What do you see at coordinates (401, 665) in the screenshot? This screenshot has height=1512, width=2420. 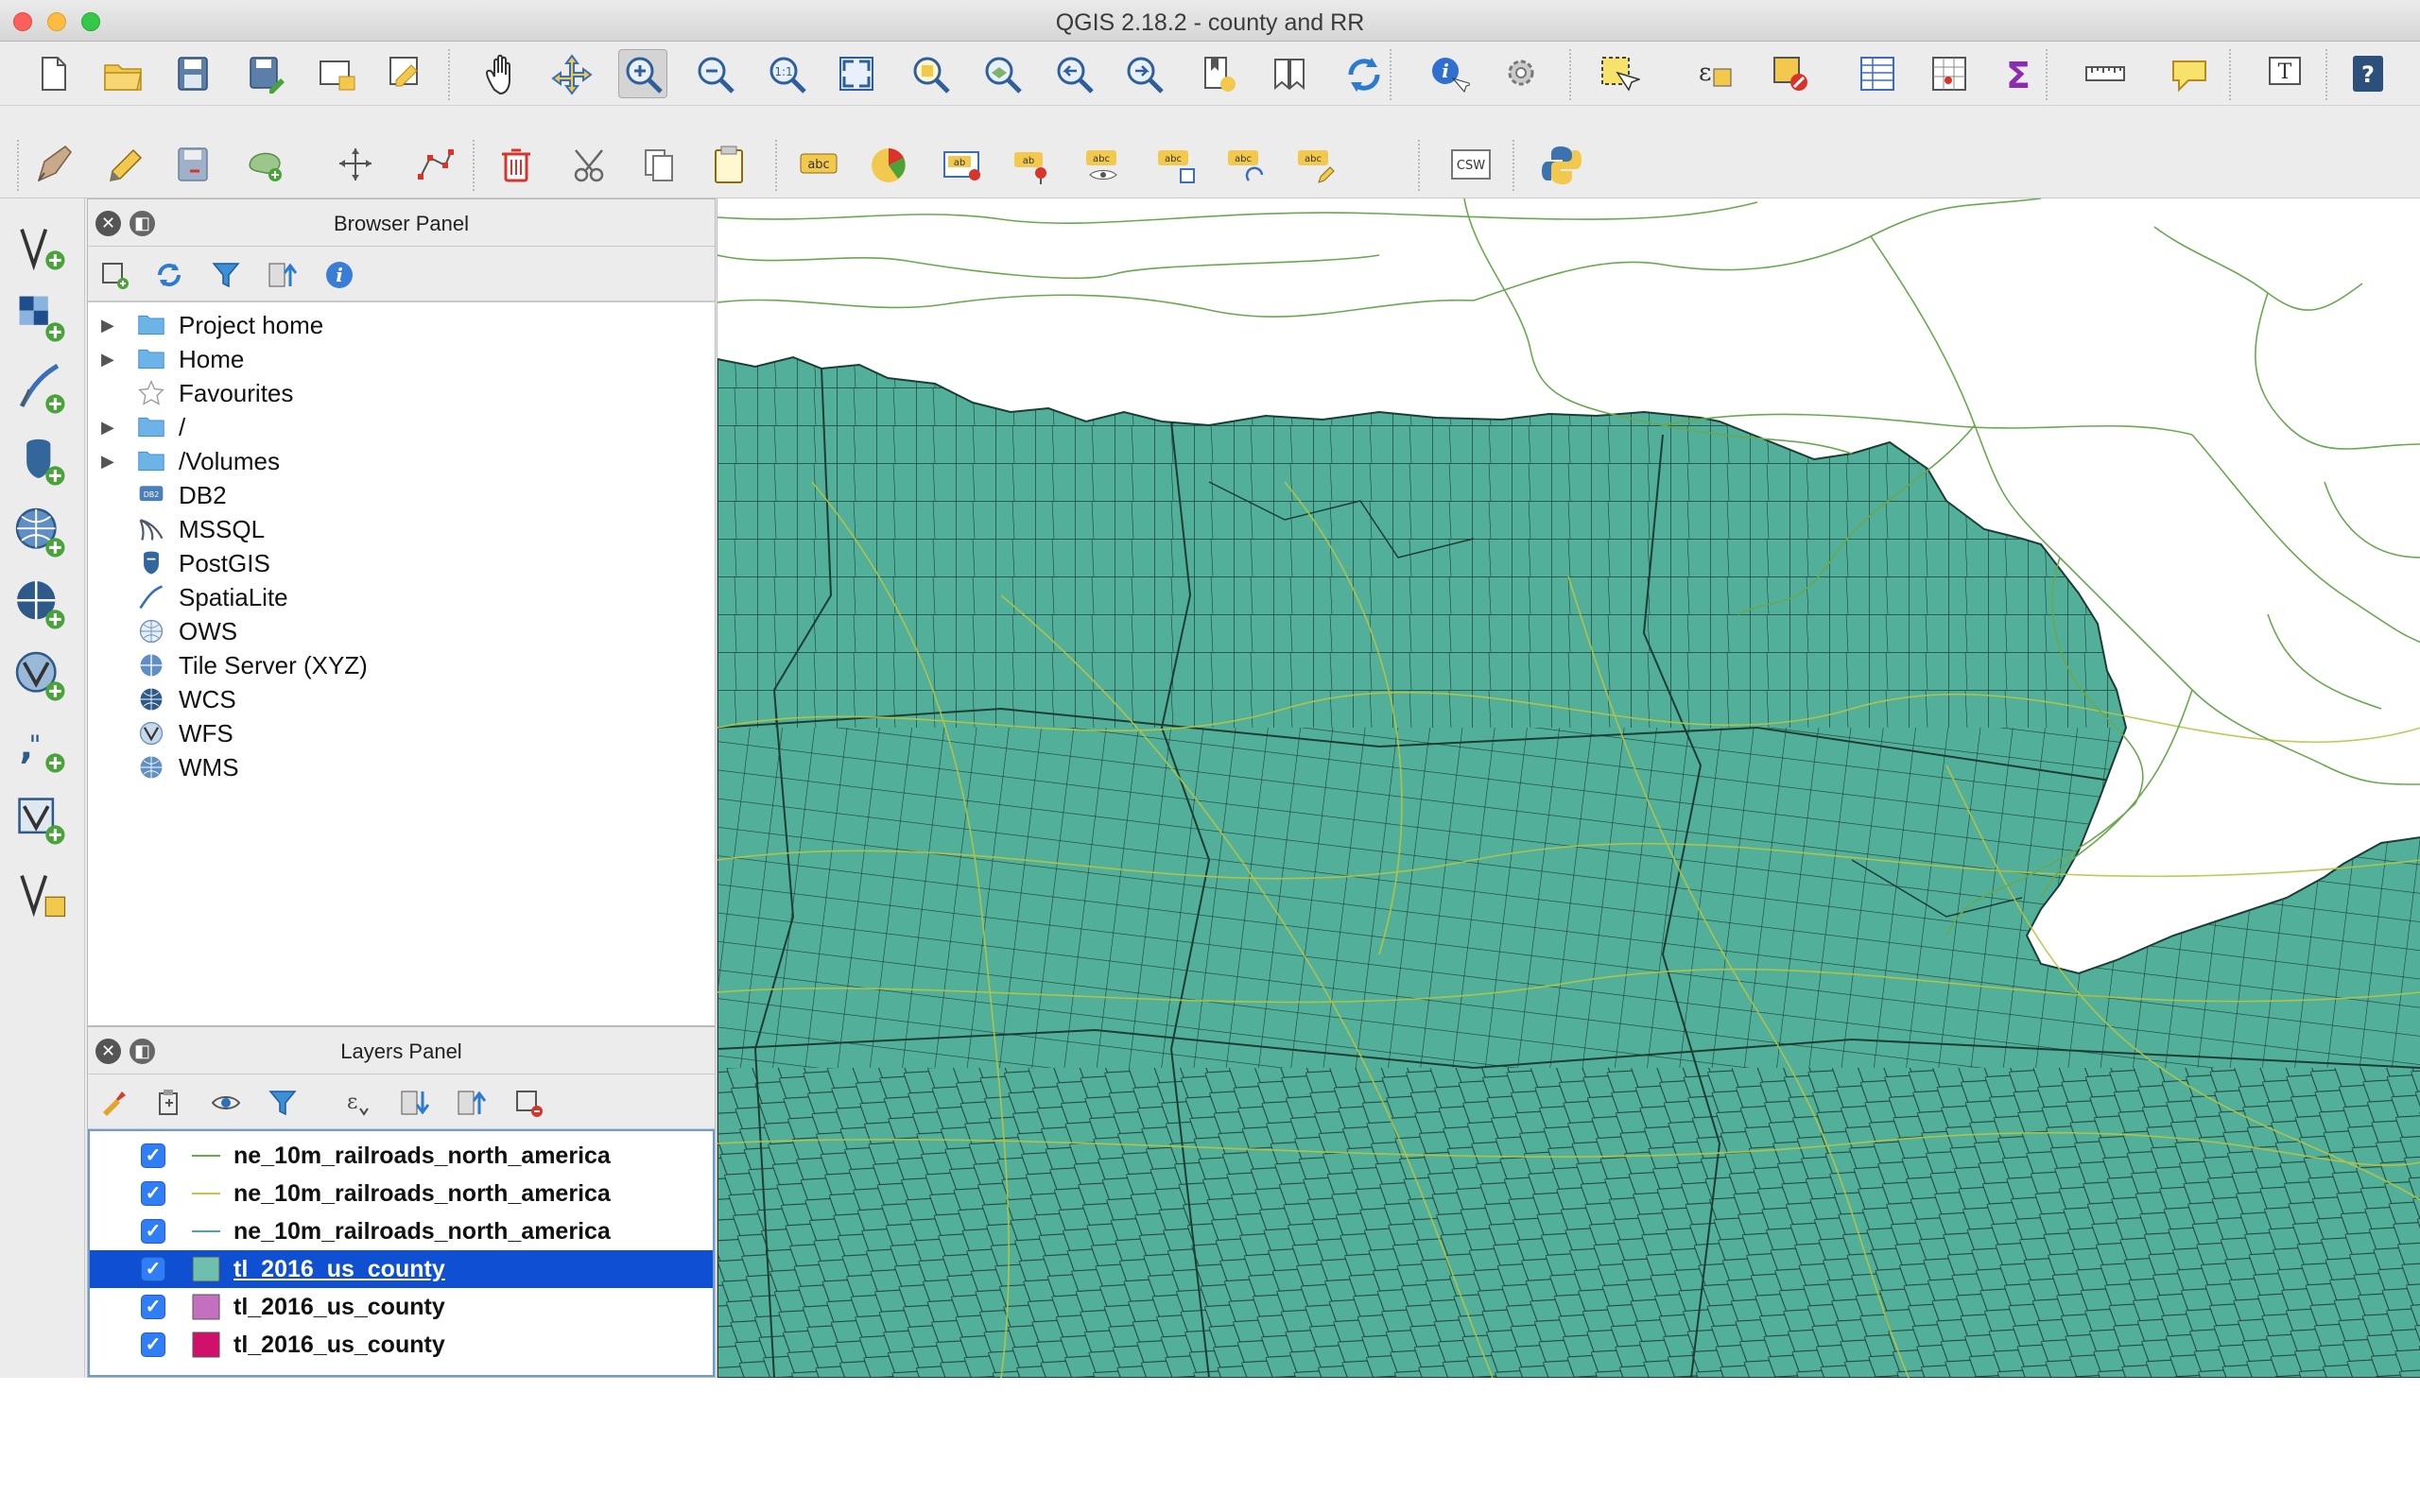 I see `browser-item: Tile Server (XYZ)` at bounding box center [401, 665].